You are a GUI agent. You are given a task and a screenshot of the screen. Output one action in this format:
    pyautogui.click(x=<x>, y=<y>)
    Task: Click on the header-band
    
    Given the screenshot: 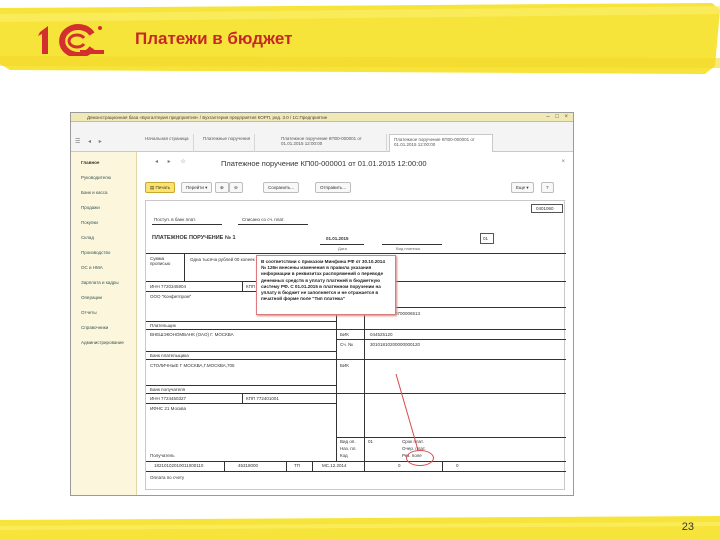 What is the action you would take?
    pyautogui.click(x=360, y=39)
    